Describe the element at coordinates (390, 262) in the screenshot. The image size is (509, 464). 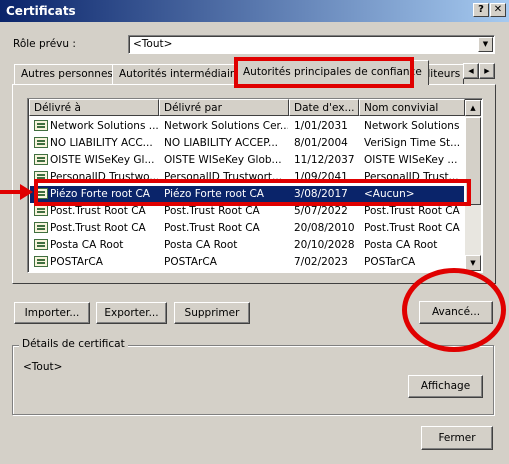
I see `cell-friendly-name: POSTarCA` at that location.